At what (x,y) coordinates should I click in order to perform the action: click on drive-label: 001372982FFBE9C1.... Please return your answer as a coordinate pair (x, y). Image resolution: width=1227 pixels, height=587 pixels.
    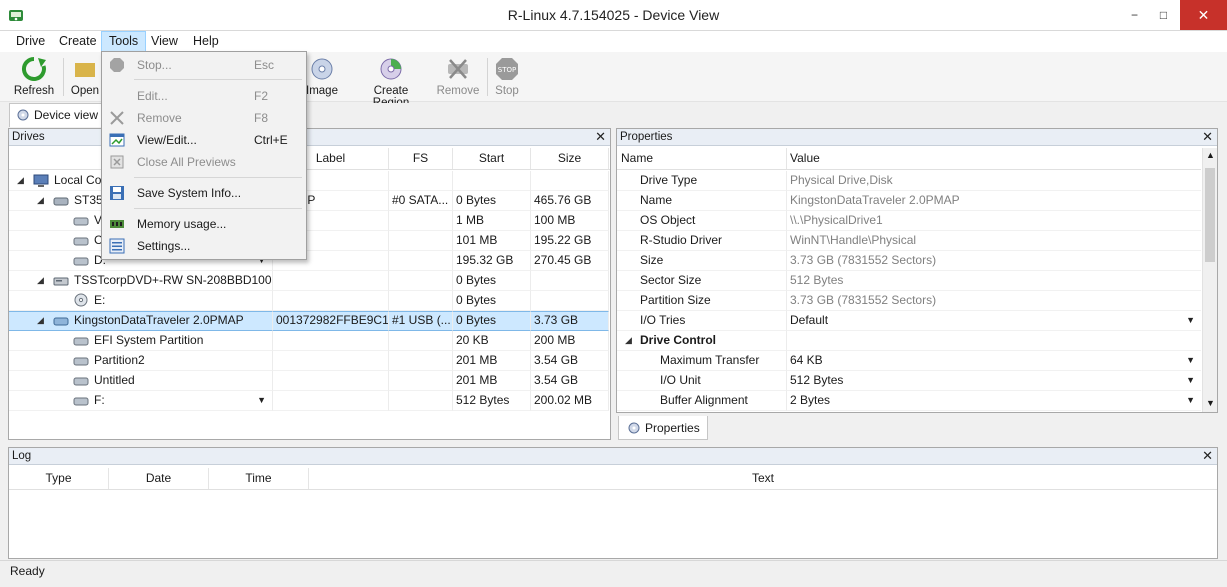
    Looking at the image, I should click on (331, 321).